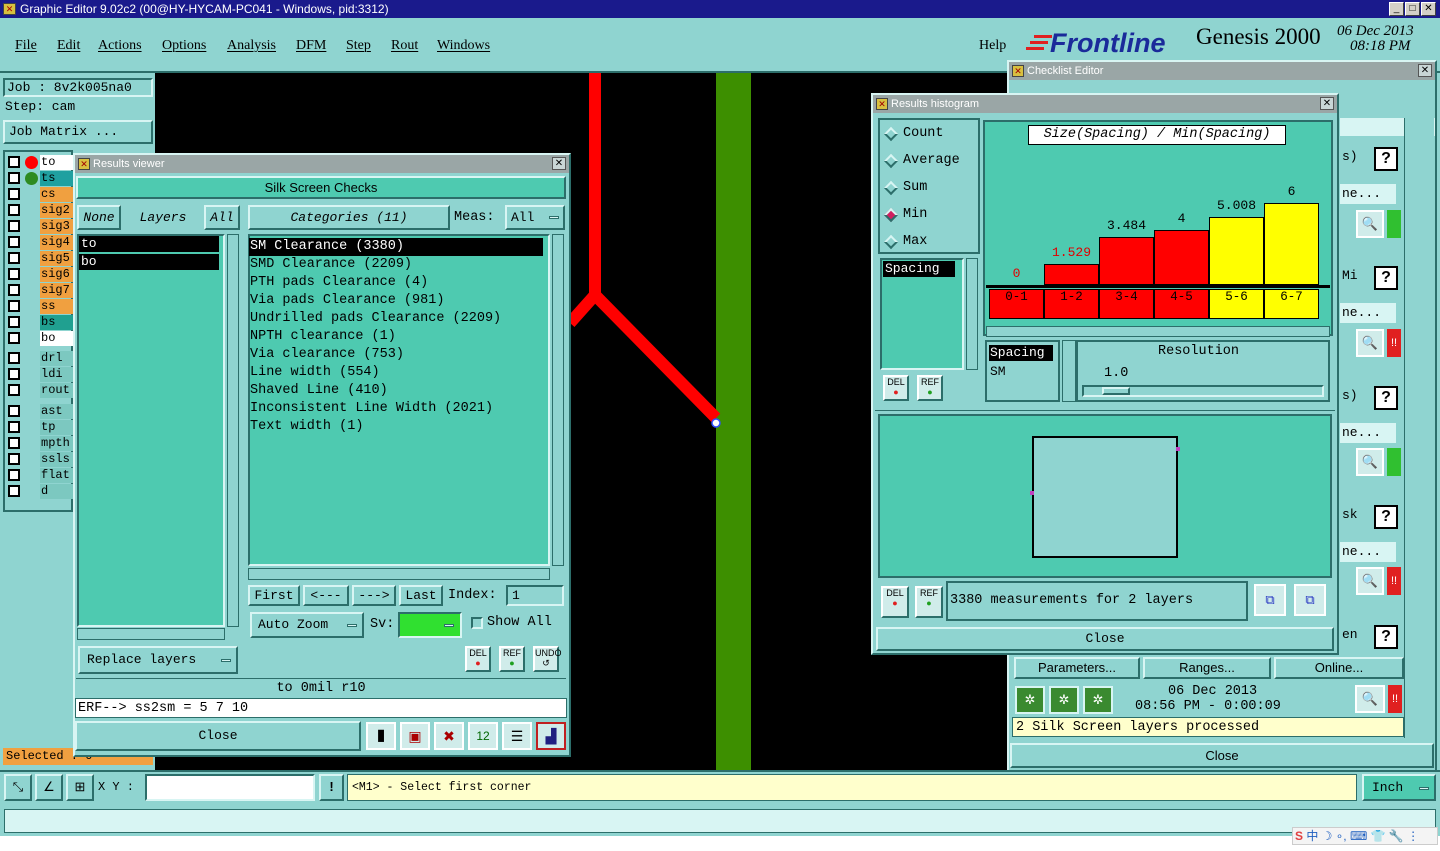 The image size is (1440, 851). Describe the element at coordinates (99, 217) in the screenshot. I see `layers-none-button: None` at that location.